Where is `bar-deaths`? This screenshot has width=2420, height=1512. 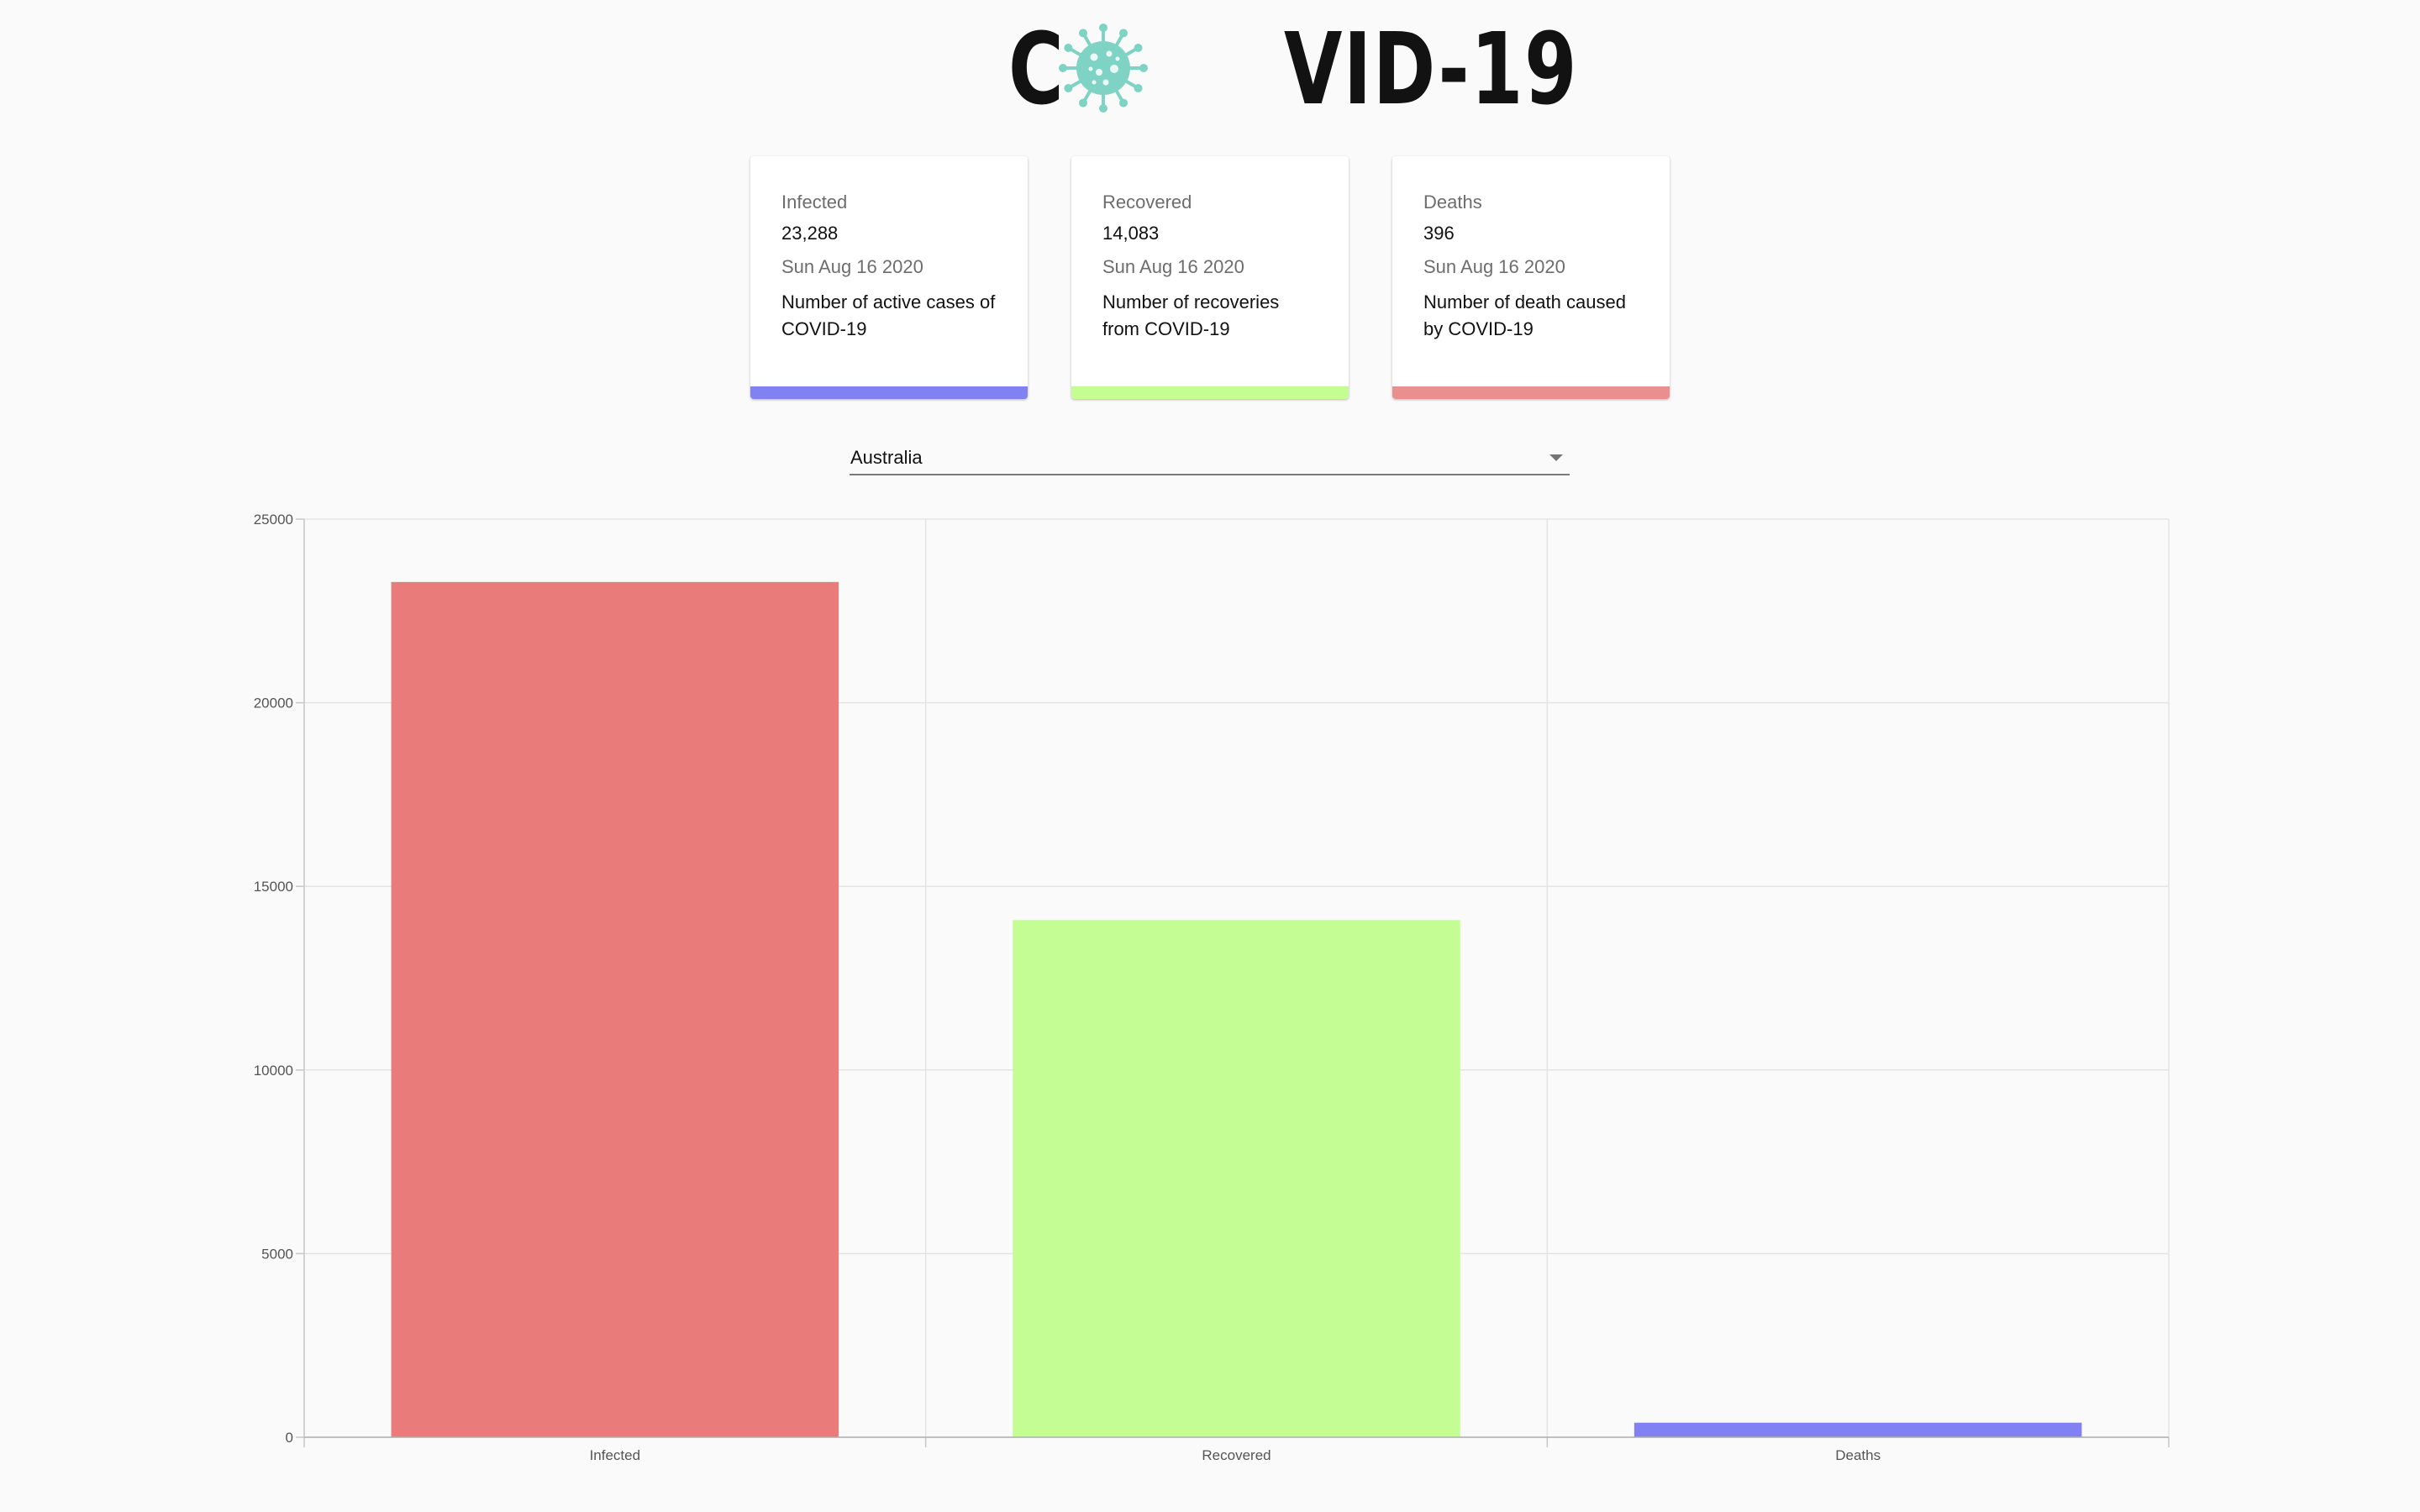 bar-deaths is located at coordinates (1858, 1429).